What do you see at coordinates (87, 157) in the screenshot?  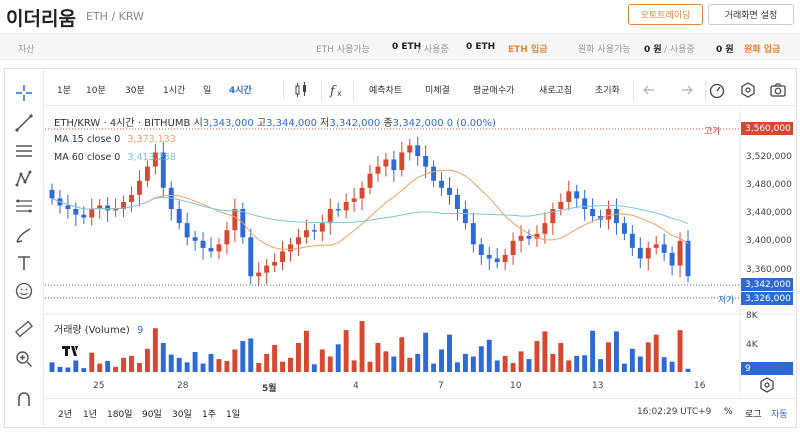 I see `ma60-label: MA 60 close 0` at bounding box center [87, 157].